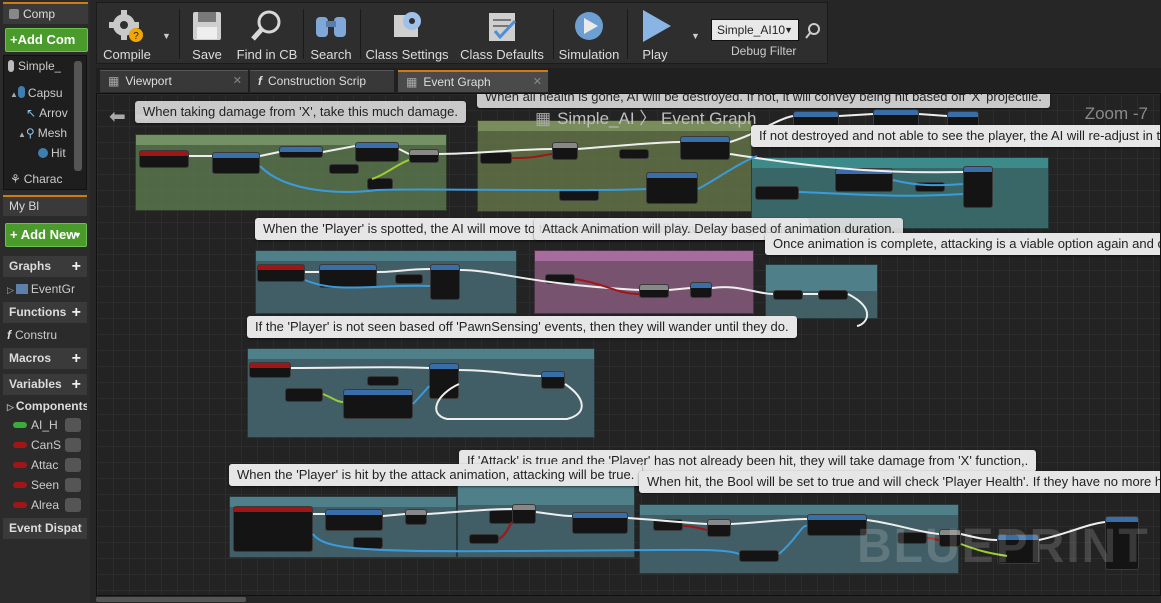  What do you see at coordinates (45, 384) in the screenshot?
I see `variables-section: Variables +` at bounding box center [45, 384].